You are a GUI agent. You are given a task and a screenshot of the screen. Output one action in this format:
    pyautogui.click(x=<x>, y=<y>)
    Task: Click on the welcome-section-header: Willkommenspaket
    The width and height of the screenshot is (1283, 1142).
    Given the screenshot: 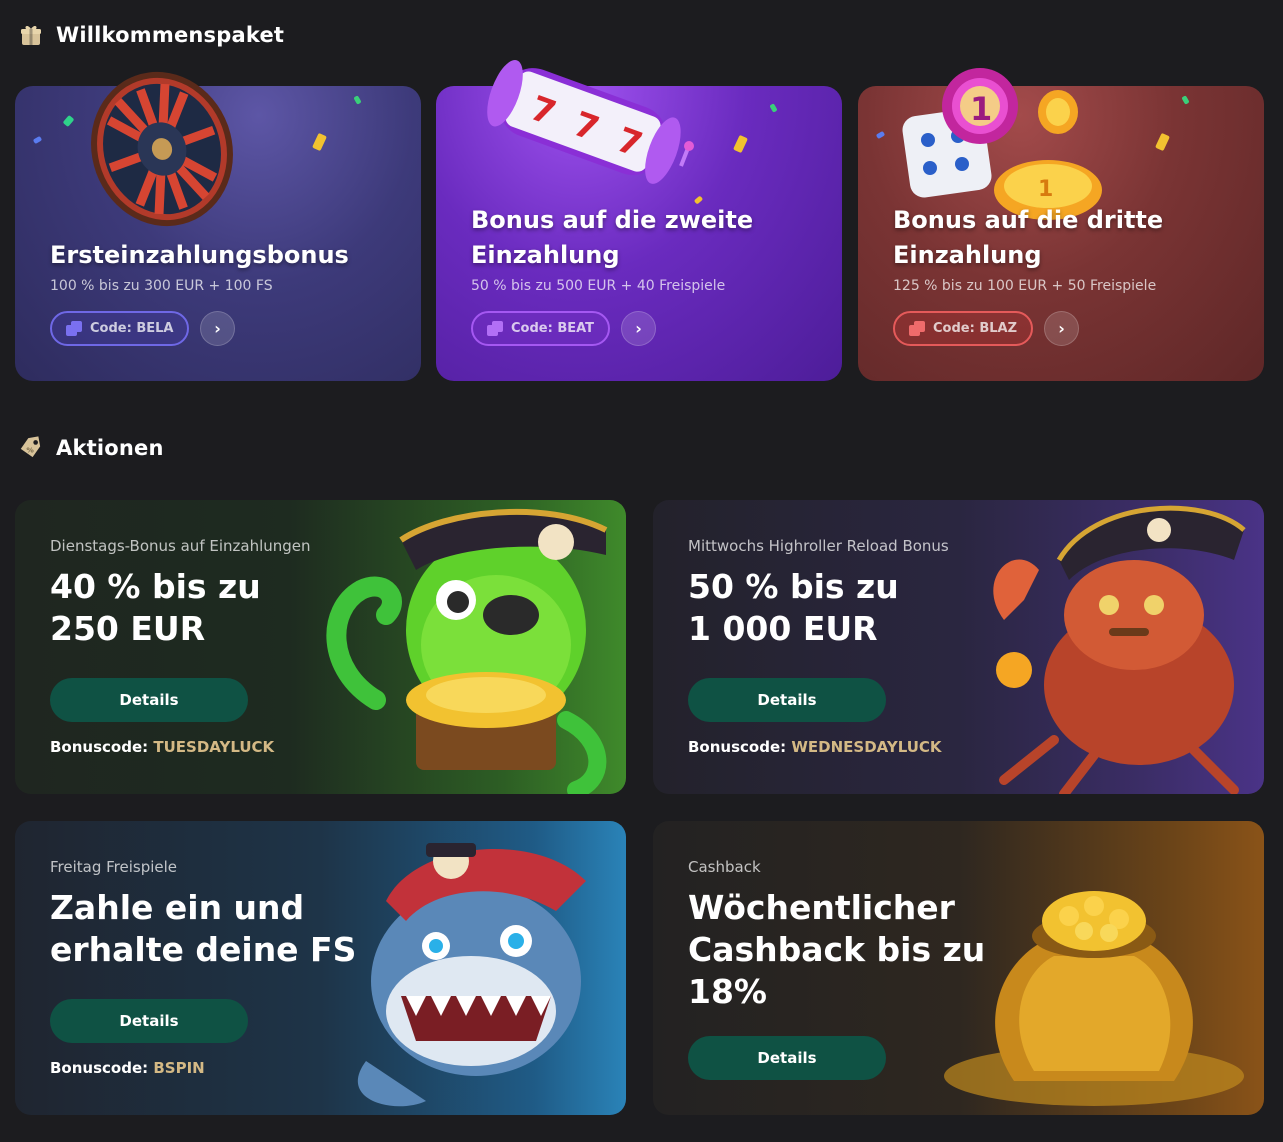 What is the action you would take?
    pyautogui.click(x=151, y=35)
    